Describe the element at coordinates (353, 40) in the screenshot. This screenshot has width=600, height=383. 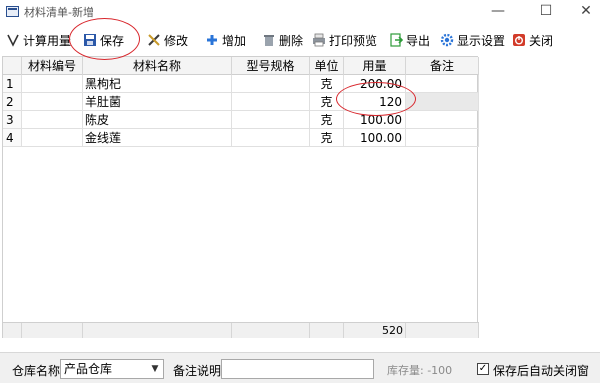
I see `print-preview-label: 打印预览` at that location.